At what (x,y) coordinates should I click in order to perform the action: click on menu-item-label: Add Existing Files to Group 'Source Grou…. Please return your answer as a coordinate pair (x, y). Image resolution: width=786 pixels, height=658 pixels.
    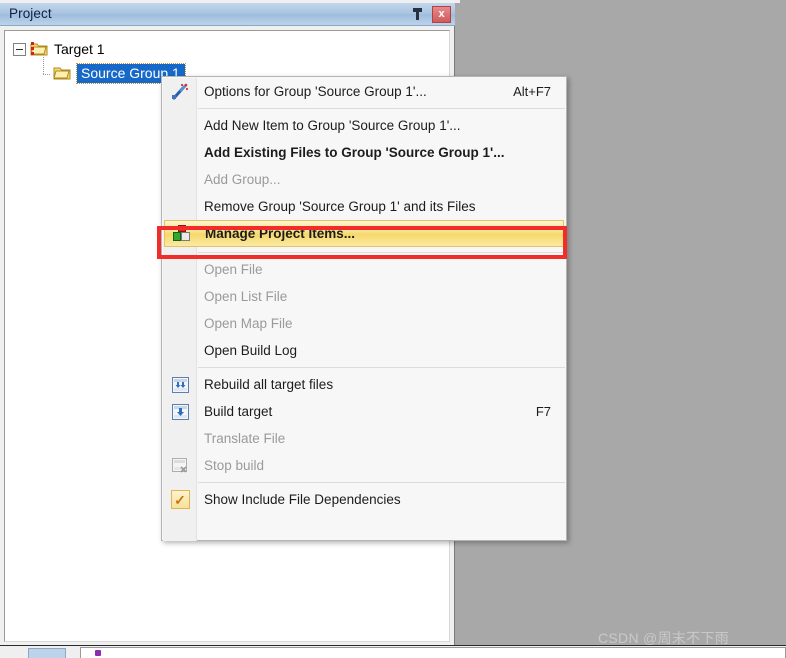
    Looking at the image, I should click on (354, 152).